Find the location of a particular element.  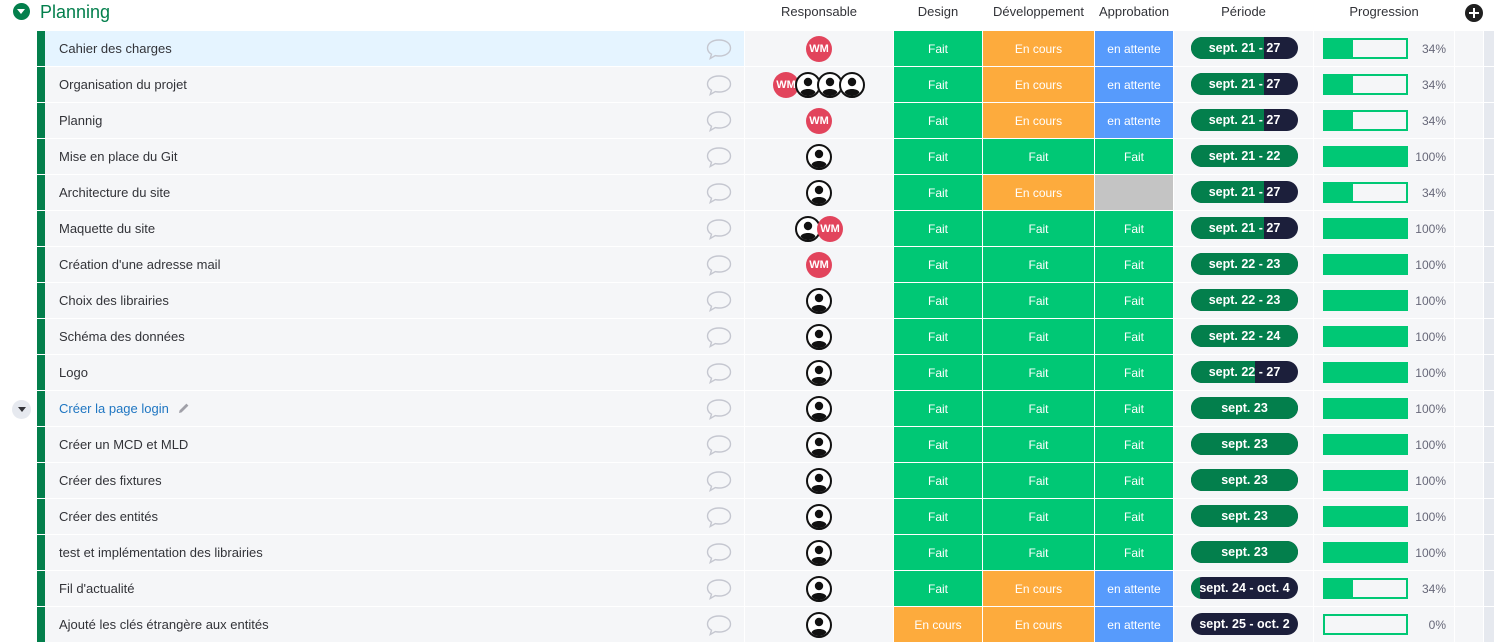

timeline-pill: sept. 22 - 24 is located at coordinates (1244, 336).